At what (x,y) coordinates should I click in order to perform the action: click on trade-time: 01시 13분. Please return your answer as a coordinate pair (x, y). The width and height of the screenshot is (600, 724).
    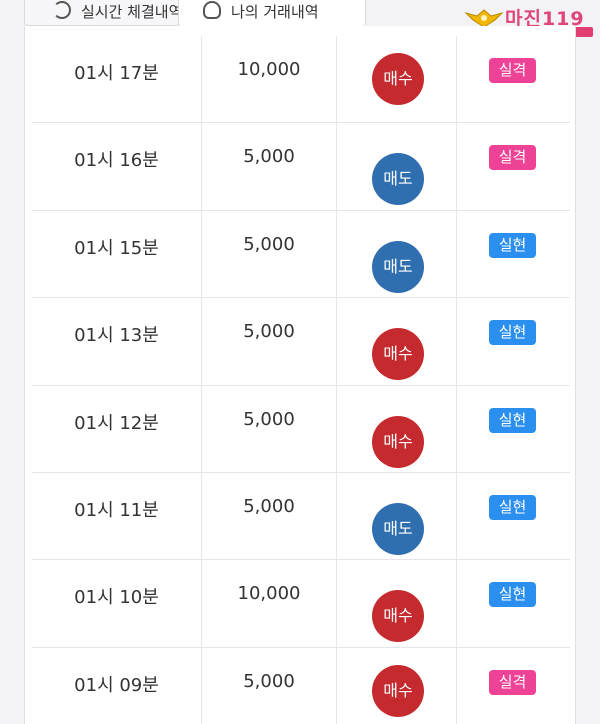
    Looking at the image, I should click on (116, 336).